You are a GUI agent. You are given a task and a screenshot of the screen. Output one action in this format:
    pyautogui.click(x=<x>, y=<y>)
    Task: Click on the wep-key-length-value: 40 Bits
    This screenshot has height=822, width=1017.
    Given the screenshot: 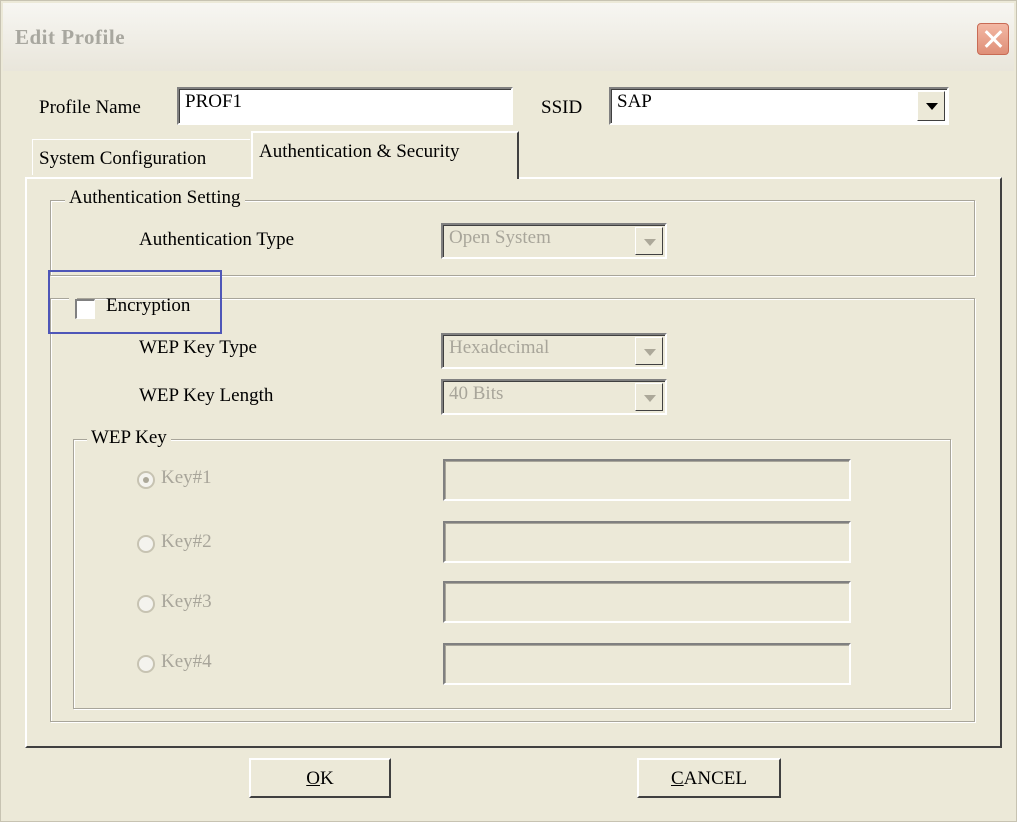 What is the action you would take?
    pyautogui.click(x=476, y=393)
    